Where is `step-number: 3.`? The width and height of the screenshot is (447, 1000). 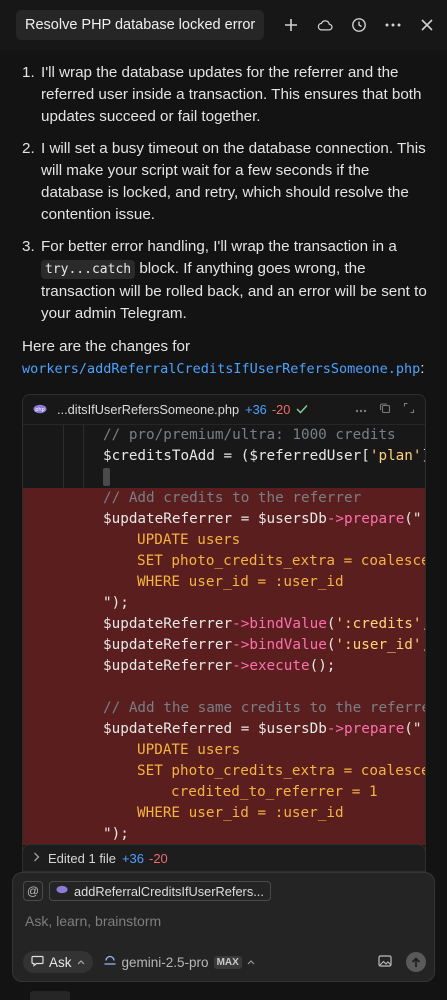
step-number: 3. is located at coordinates (28, 246).